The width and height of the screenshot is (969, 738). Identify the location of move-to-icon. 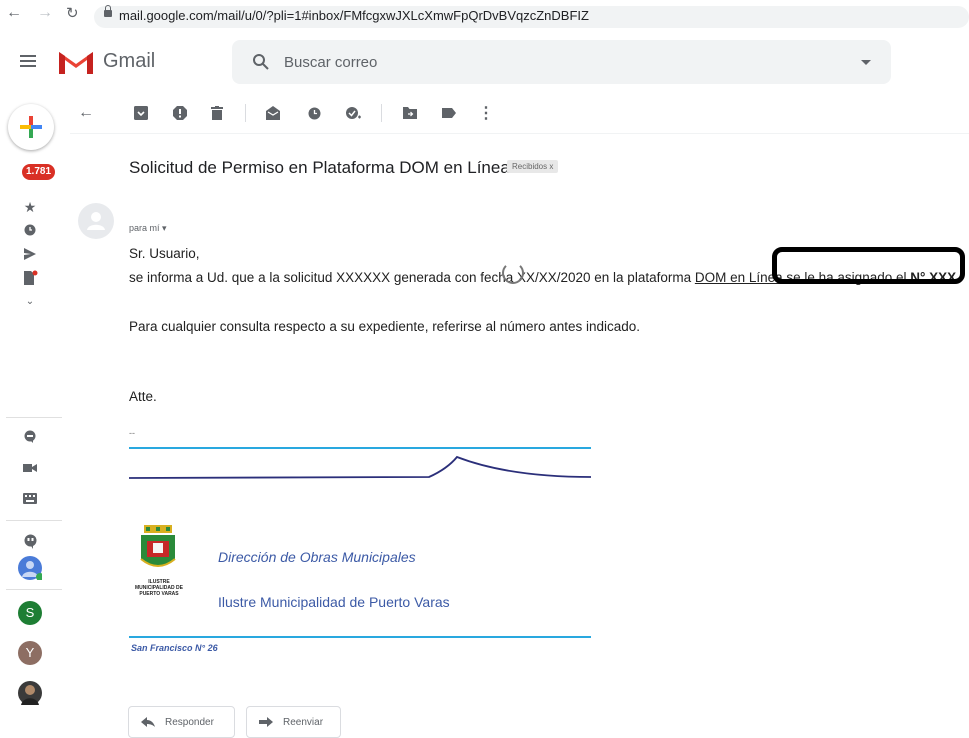
(410, 113).